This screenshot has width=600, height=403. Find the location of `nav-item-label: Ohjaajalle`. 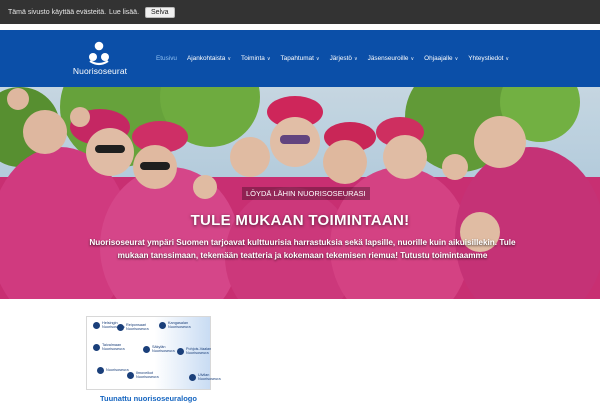

nav-item-label: Ohjaajalle is located at coordinates (438, 58).